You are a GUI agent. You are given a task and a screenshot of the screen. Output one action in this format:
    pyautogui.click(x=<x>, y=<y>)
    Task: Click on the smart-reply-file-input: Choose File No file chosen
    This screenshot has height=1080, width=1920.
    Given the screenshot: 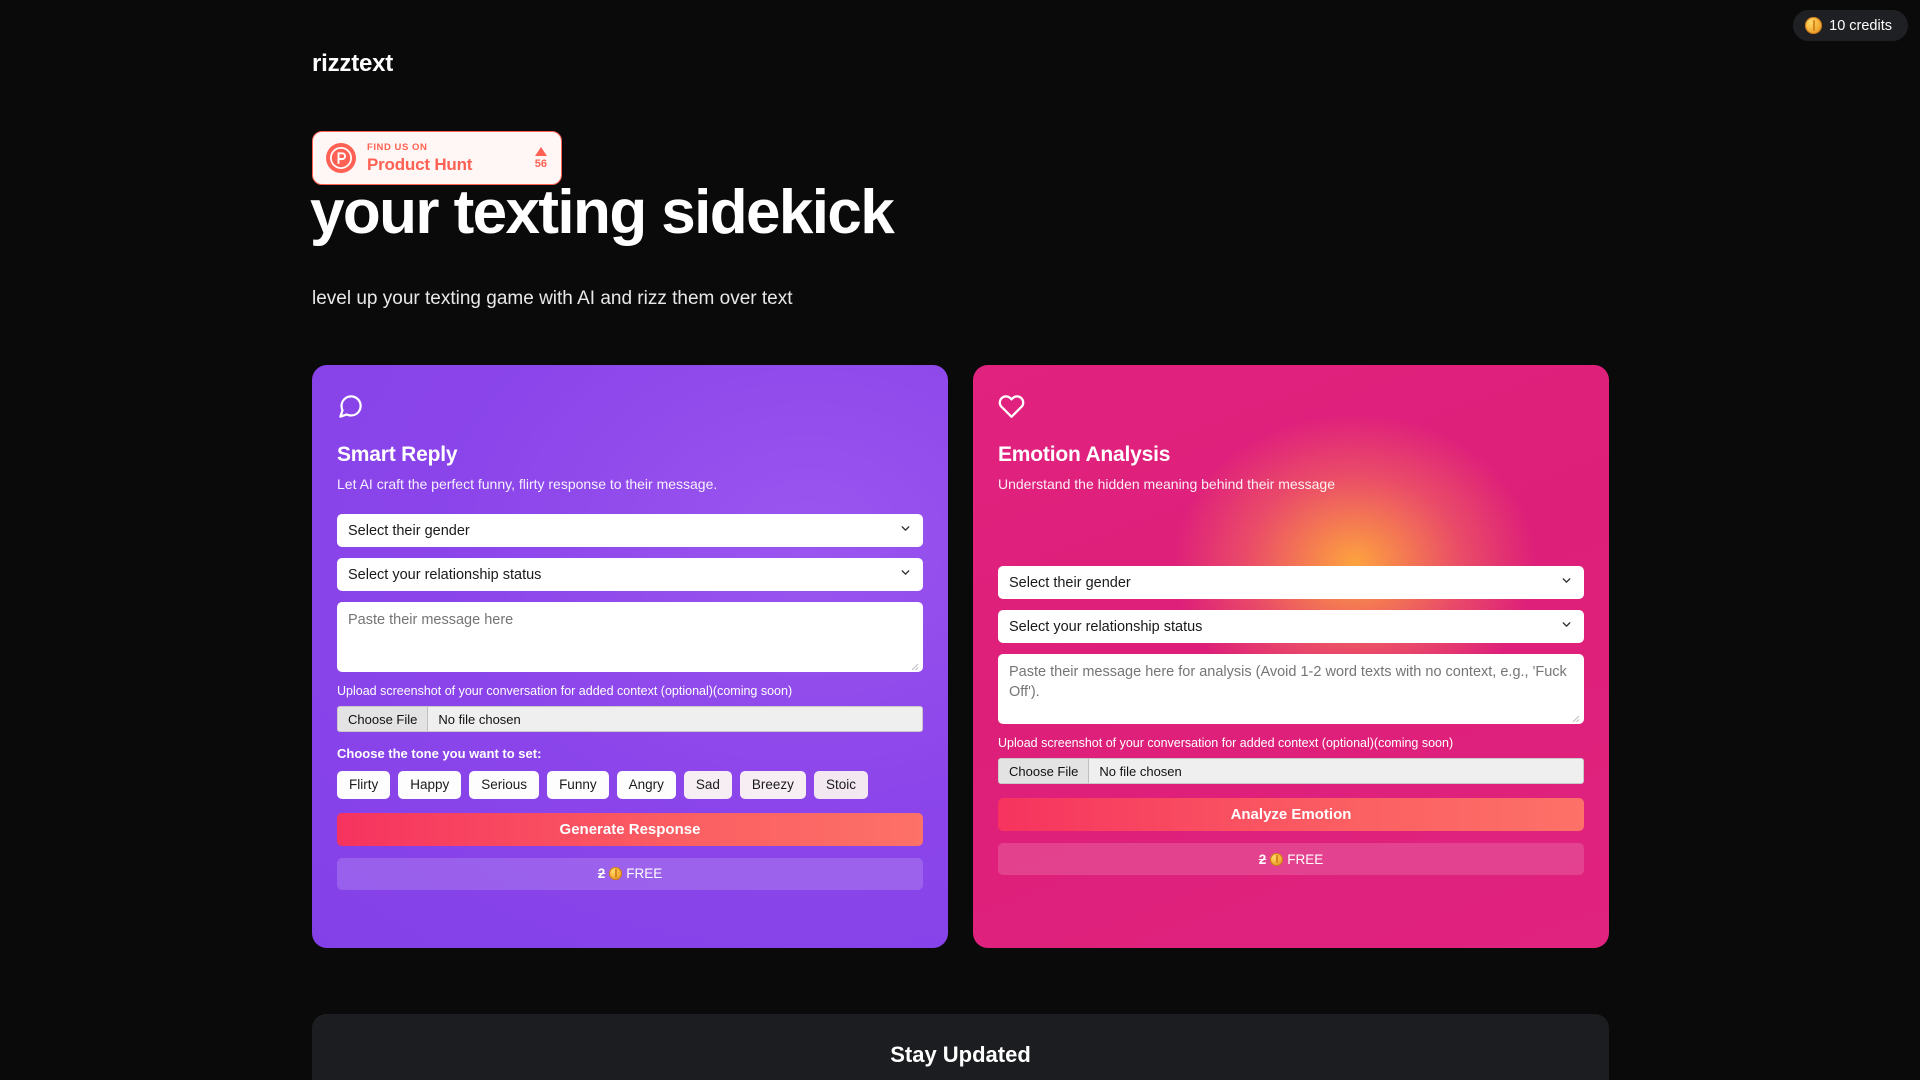 What is the action you would take?
    pyautogui.click(x=630, y=719)
    